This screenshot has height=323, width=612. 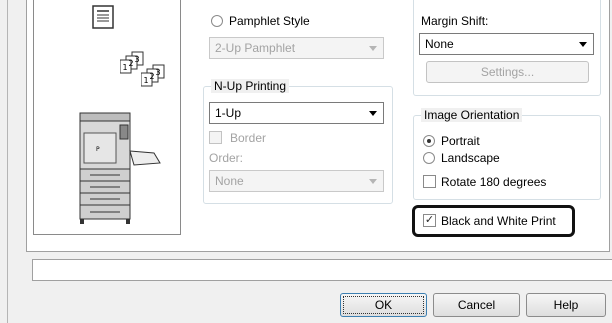 I want to click on pages-stack-icon: 1 2 3, so click(x=155, y=76).